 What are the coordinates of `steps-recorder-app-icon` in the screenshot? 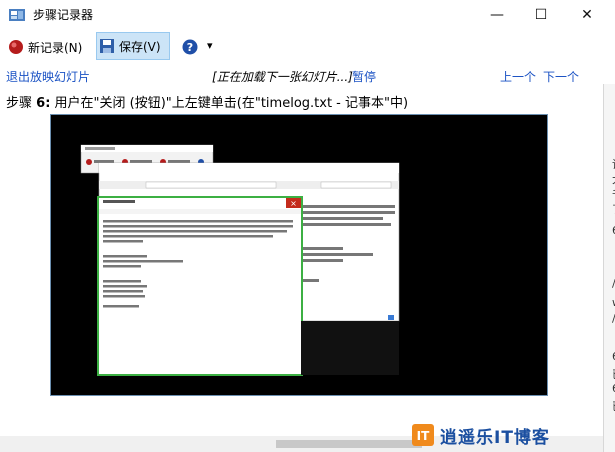 It's located at (17, 15).